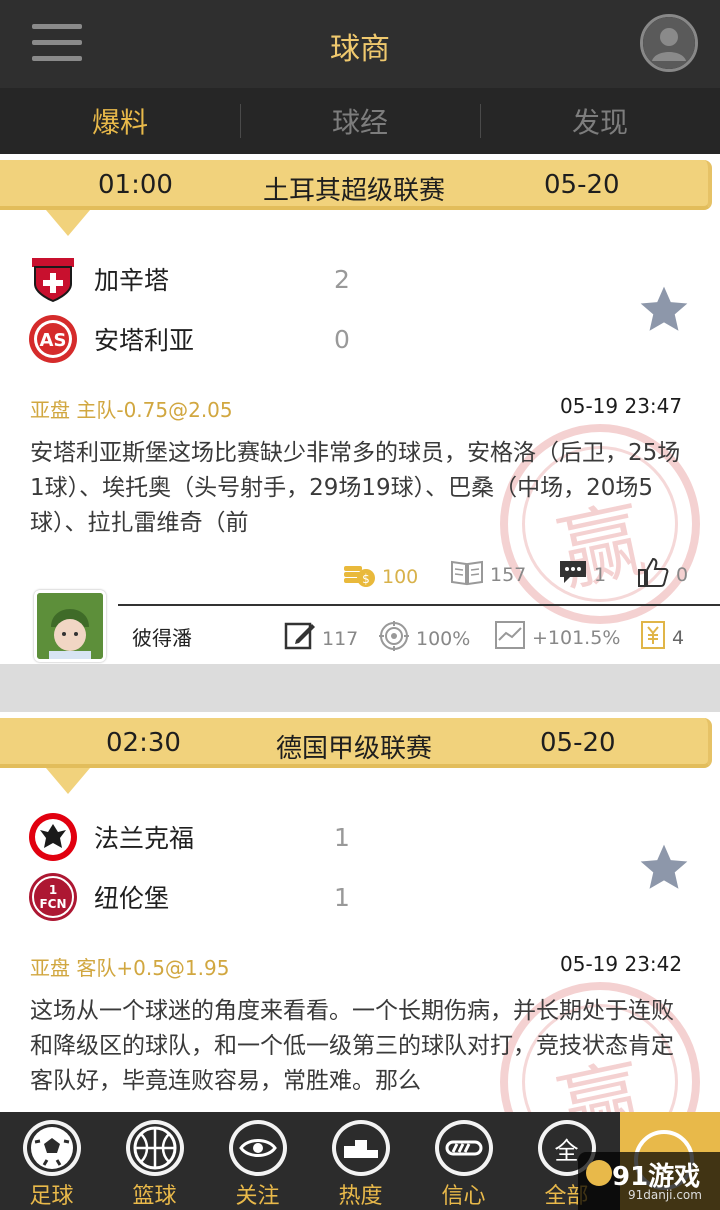  Describe the element at coordinates (649, 1181) in the screenshot. I see `watermark: 91游戏 91danji.com` at that location.